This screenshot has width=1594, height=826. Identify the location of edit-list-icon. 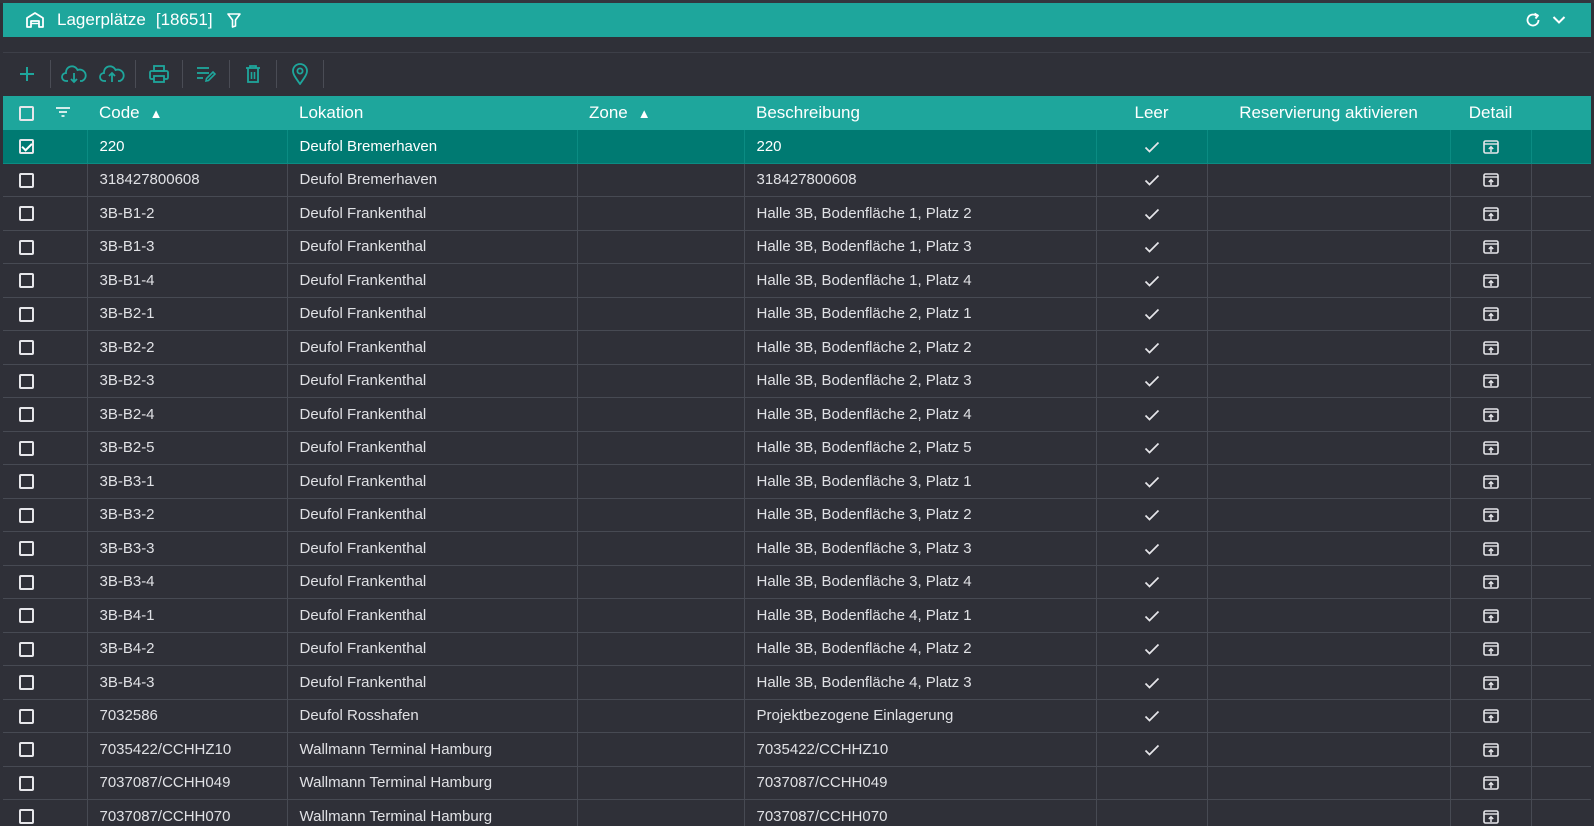
(206, 74).